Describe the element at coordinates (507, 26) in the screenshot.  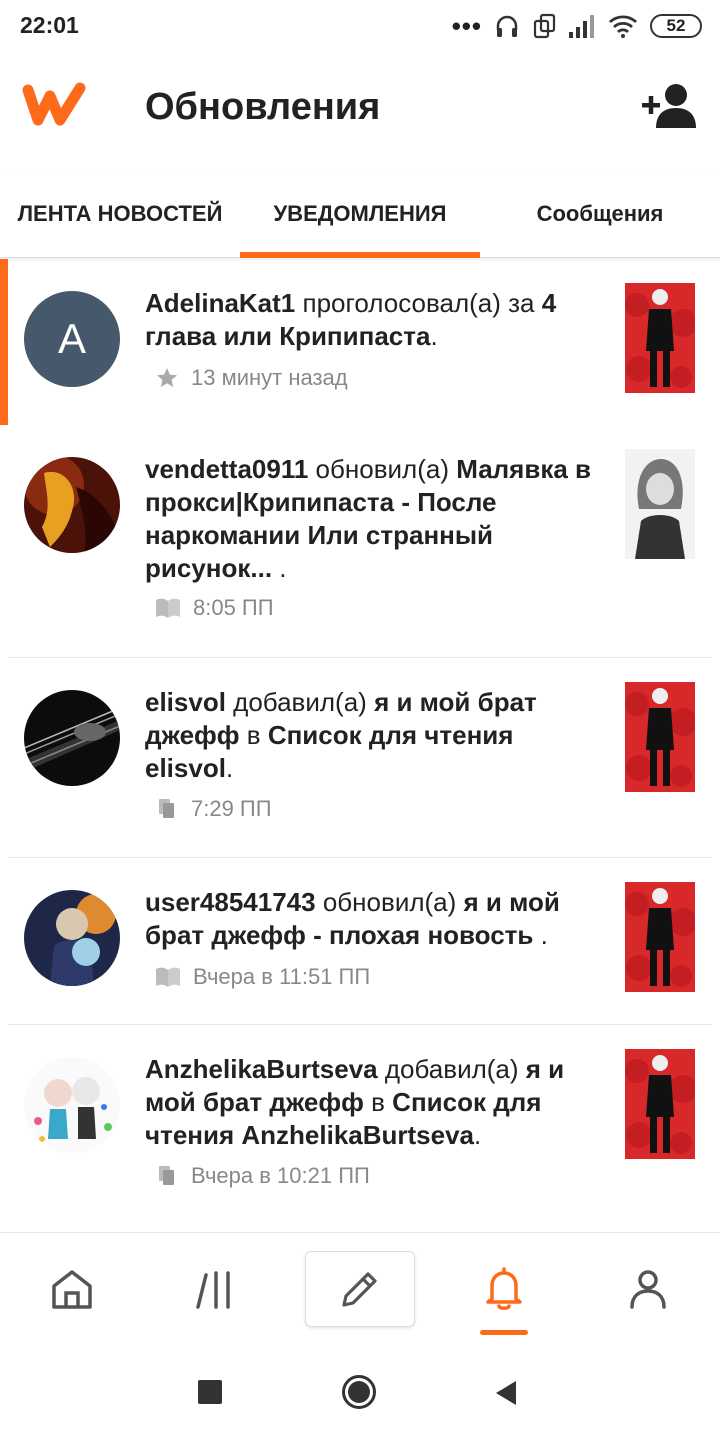
I see `headphones-icon` at that location.